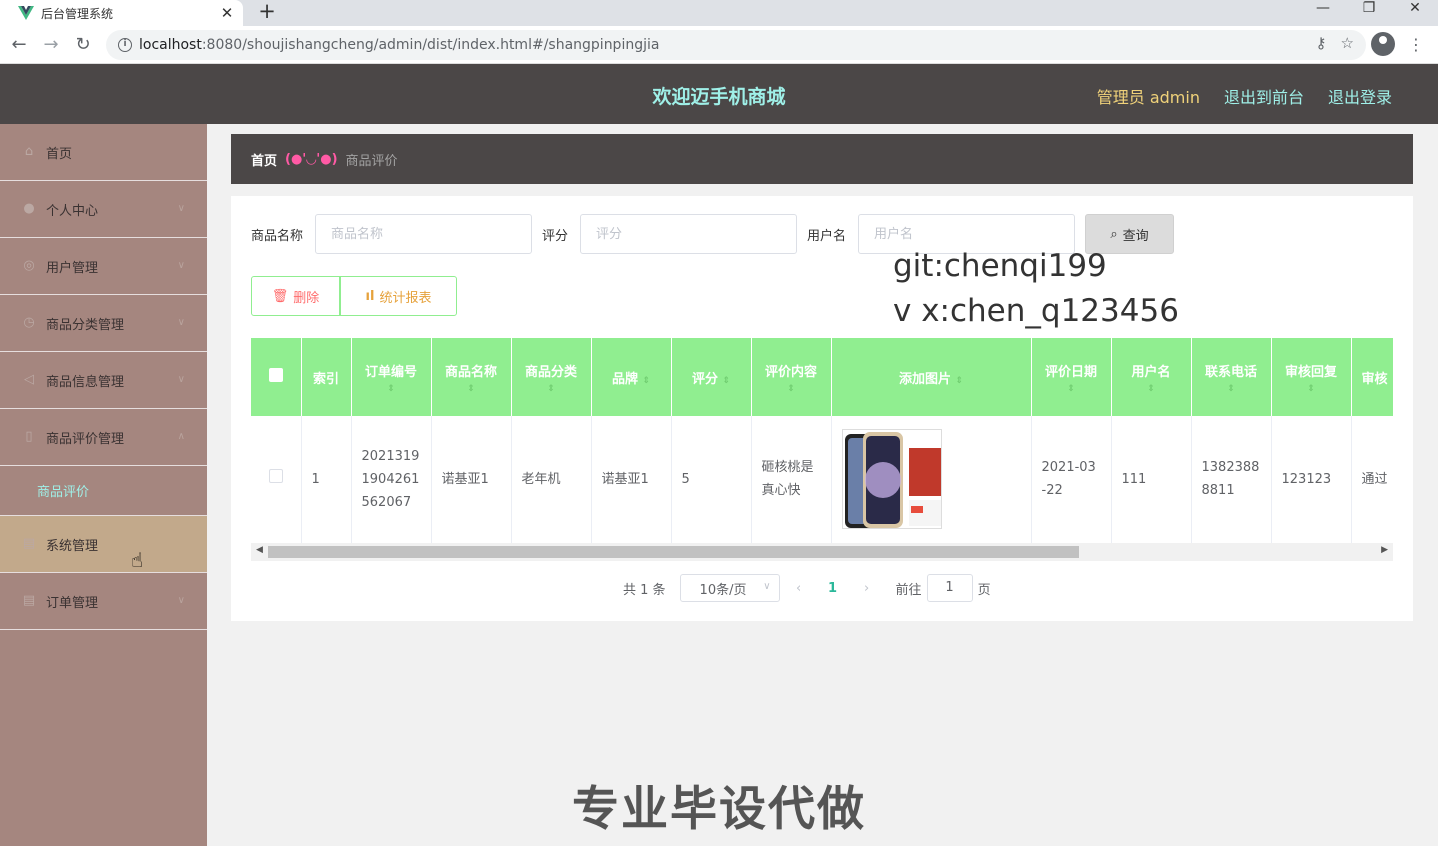 The width and height of the screenshot is (1438, 846). What do you see at coordinates (29, 151) in the screenshot?
I see `home-icon: ⌂` at bounding box center [29, 151].